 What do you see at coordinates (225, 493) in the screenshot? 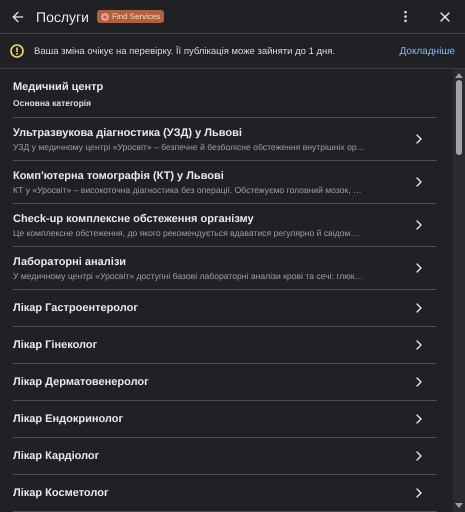
I see `service-item: Лікар Косметолог` at bounding box center [225, 493].